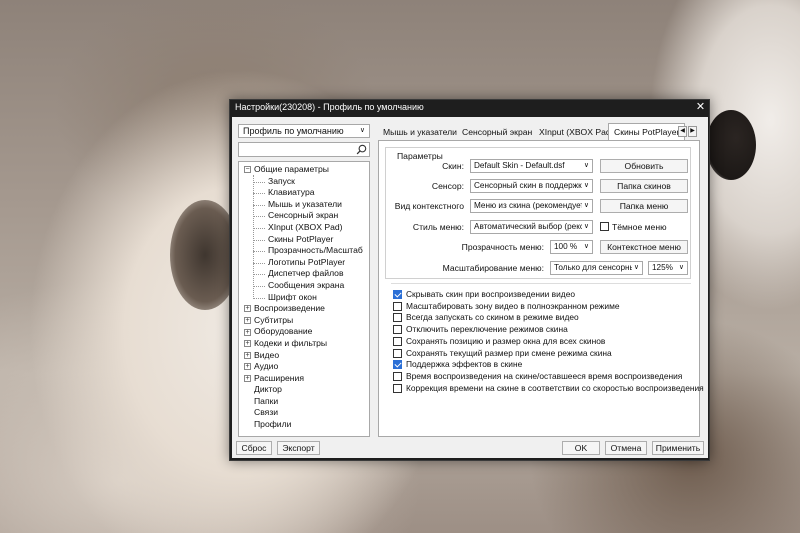  I want to click on close-icon: ✕, so click(700, 107).